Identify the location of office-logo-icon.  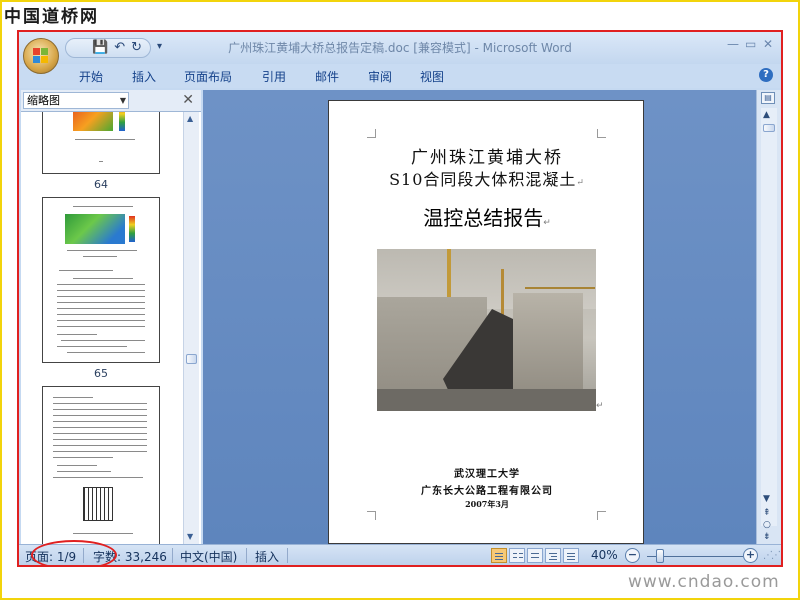
(41, 56).